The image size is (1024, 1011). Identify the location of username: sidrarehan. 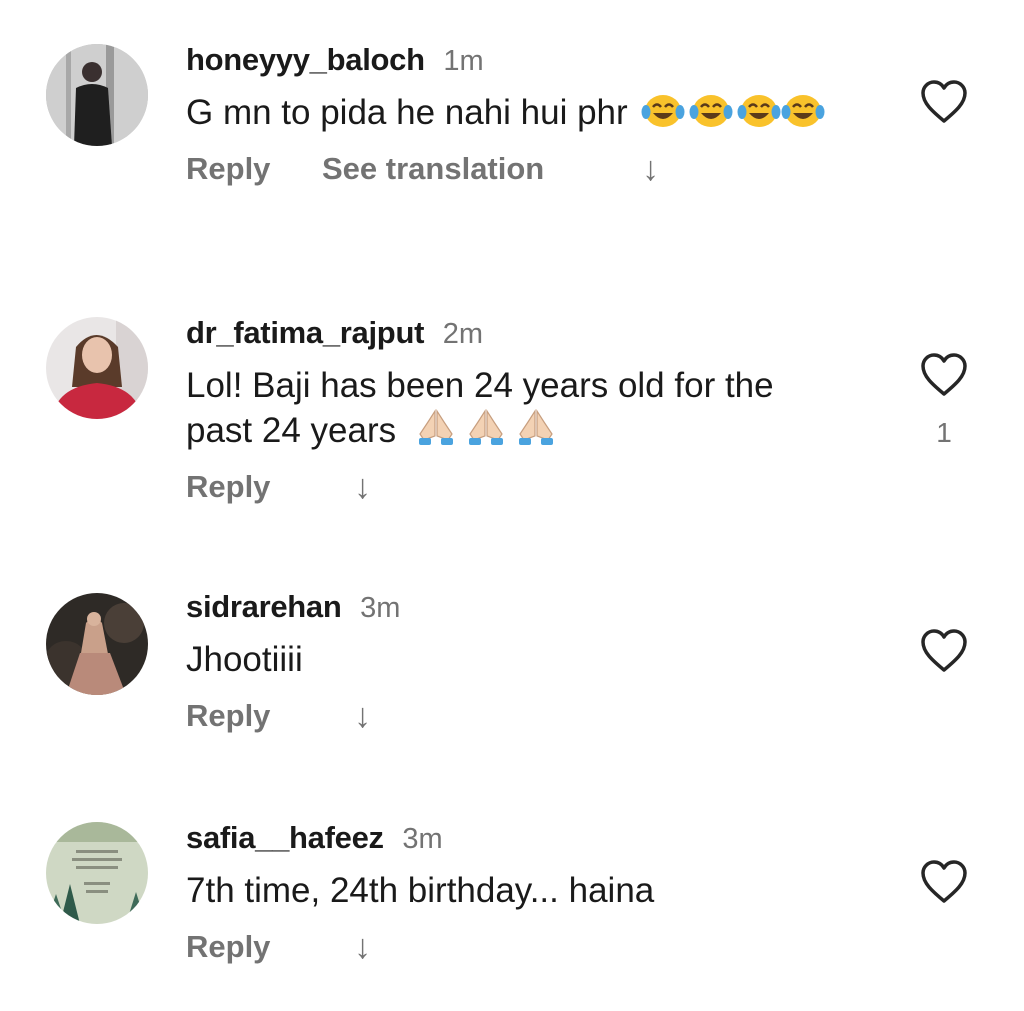
(264, 606).